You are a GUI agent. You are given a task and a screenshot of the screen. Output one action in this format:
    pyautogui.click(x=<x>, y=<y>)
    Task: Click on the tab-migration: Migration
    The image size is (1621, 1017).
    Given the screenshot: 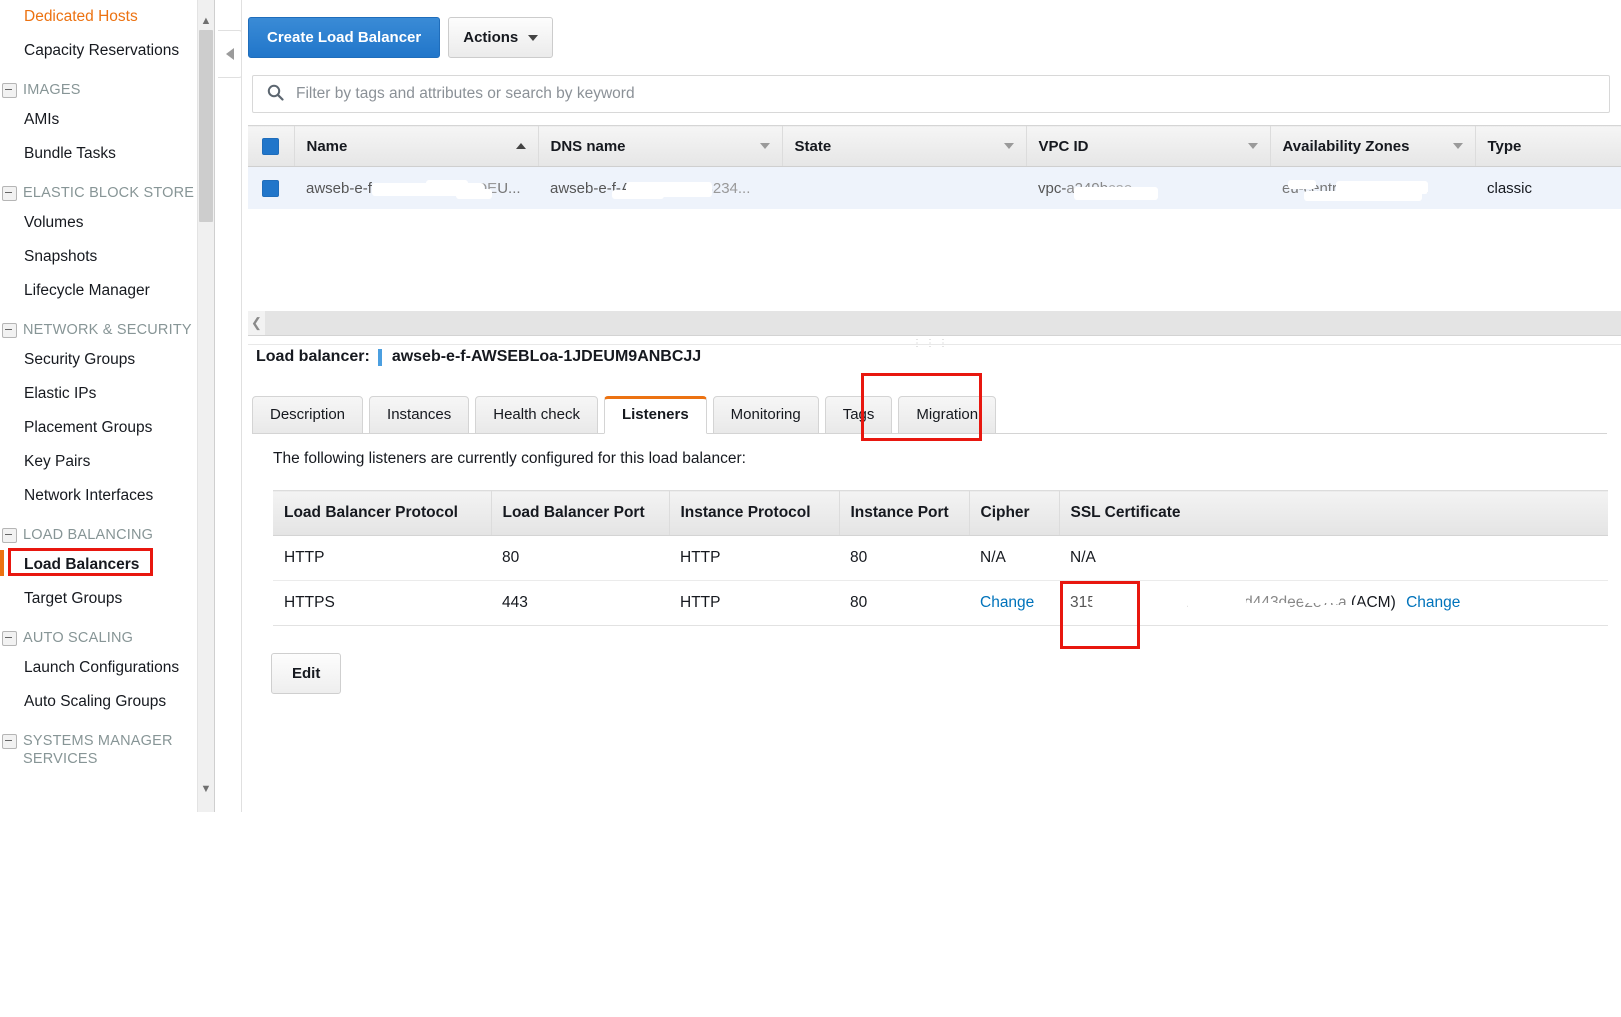 What is the action you would take?
    pyautogui.click(x=947, y=415)
    